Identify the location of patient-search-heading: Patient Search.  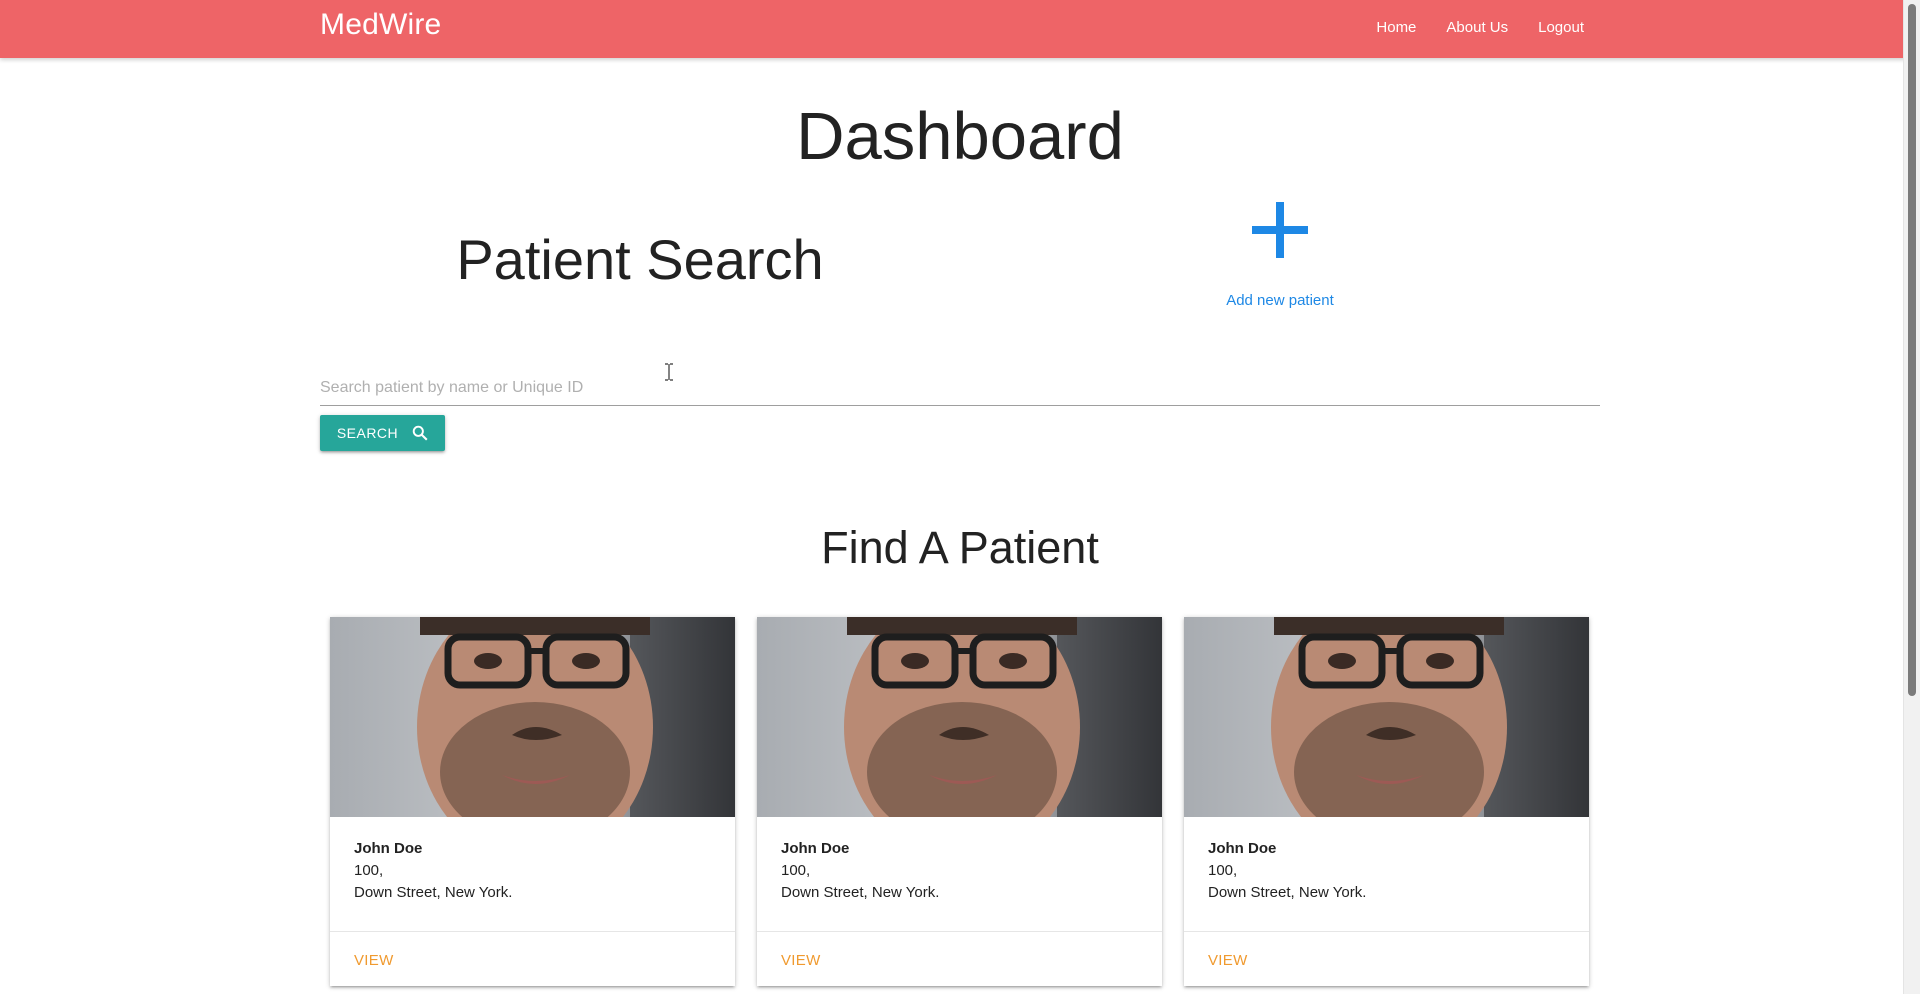
(640, 259).